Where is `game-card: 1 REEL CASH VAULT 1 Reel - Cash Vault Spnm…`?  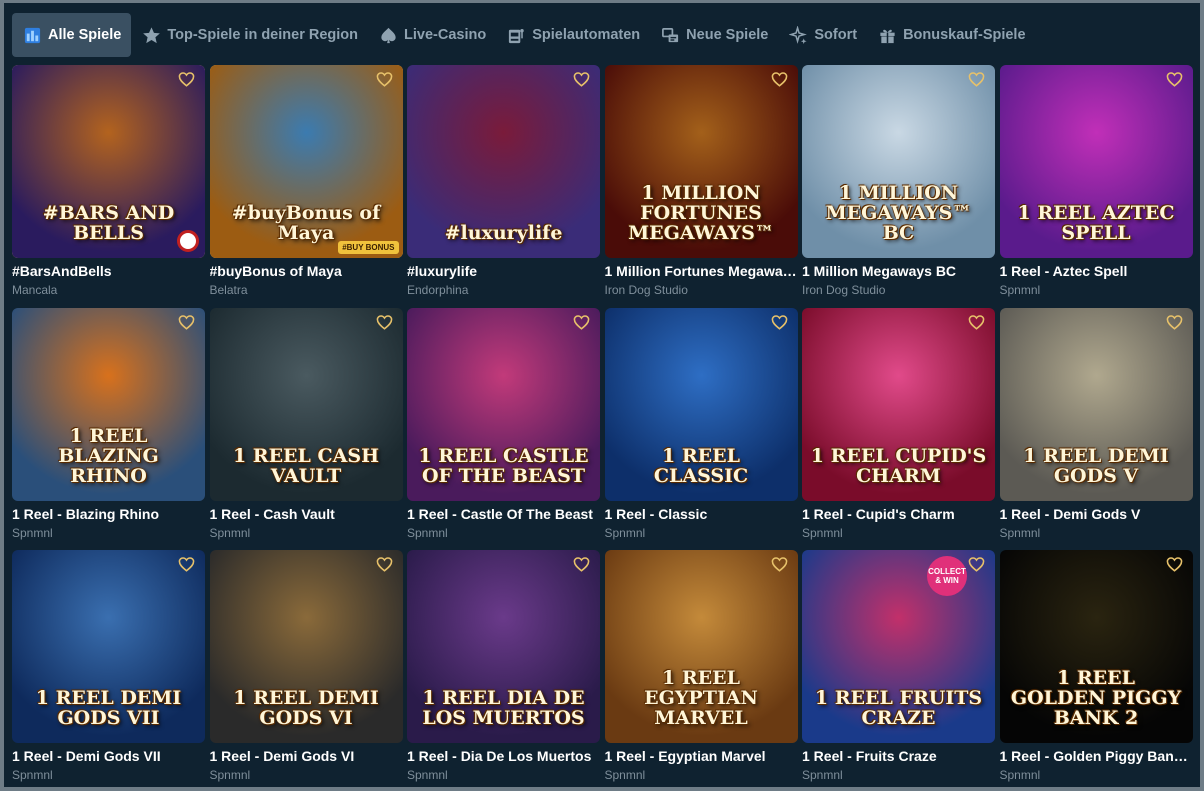 game-card: 1 REEL CASH VAULT 1 Reel - Cash Vault Spnm… is located at coordinates (306, 429).